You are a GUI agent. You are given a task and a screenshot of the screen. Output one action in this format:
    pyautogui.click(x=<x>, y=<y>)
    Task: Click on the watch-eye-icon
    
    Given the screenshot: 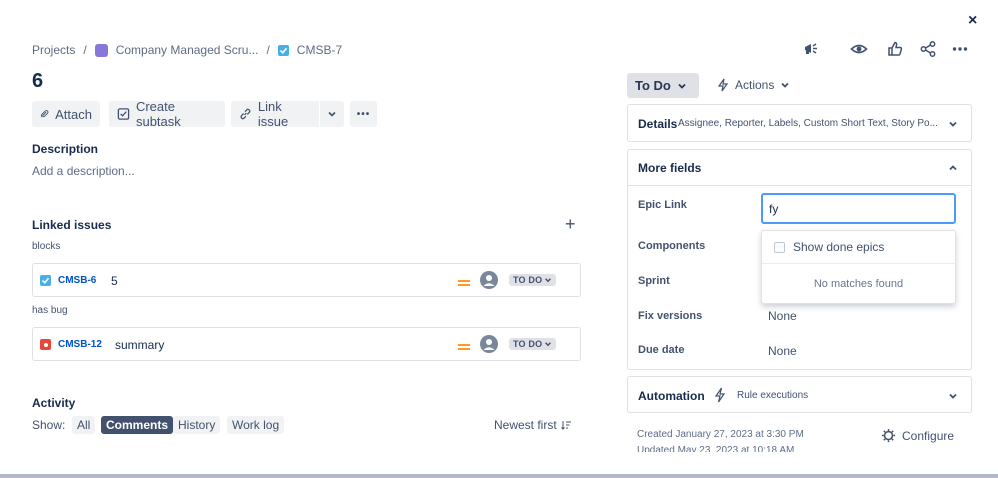 What is the action you would take?
    pyautogui.click(x=859, y=49)
    